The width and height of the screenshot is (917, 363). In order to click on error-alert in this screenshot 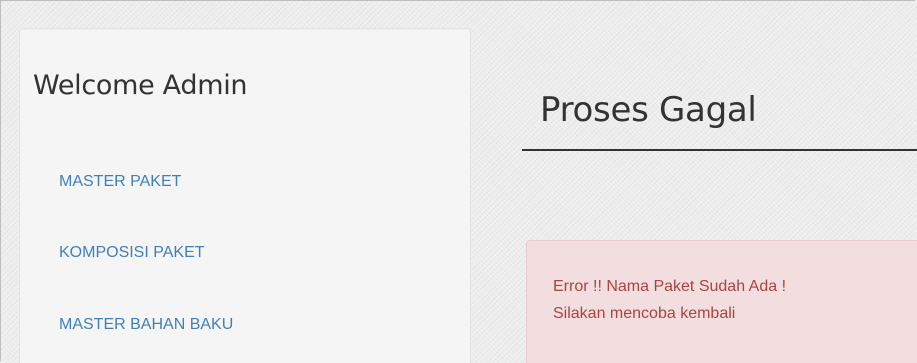, I will do `click(721, 301)`.